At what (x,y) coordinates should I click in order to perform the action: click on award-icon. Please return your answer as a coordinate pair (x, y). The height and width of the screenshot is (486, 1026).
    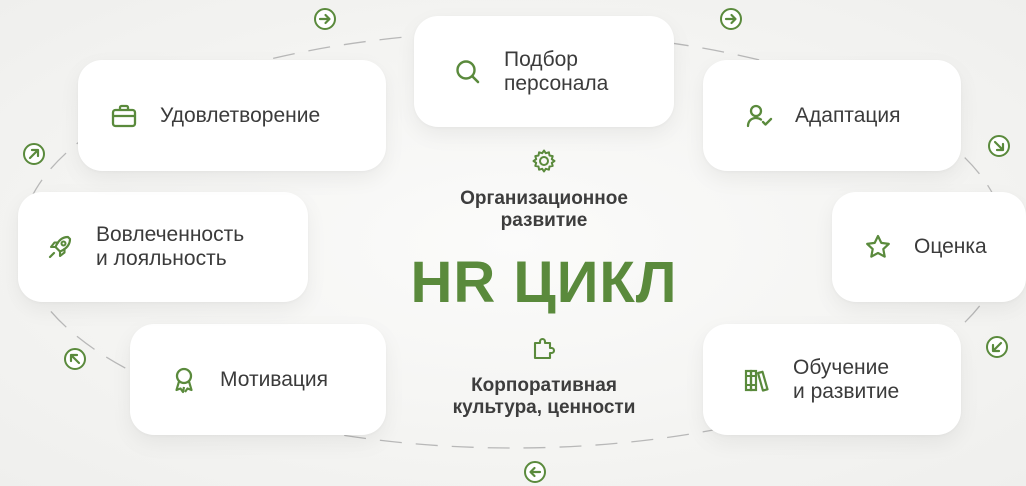
    Looking at the image, I should click on (184, 380).